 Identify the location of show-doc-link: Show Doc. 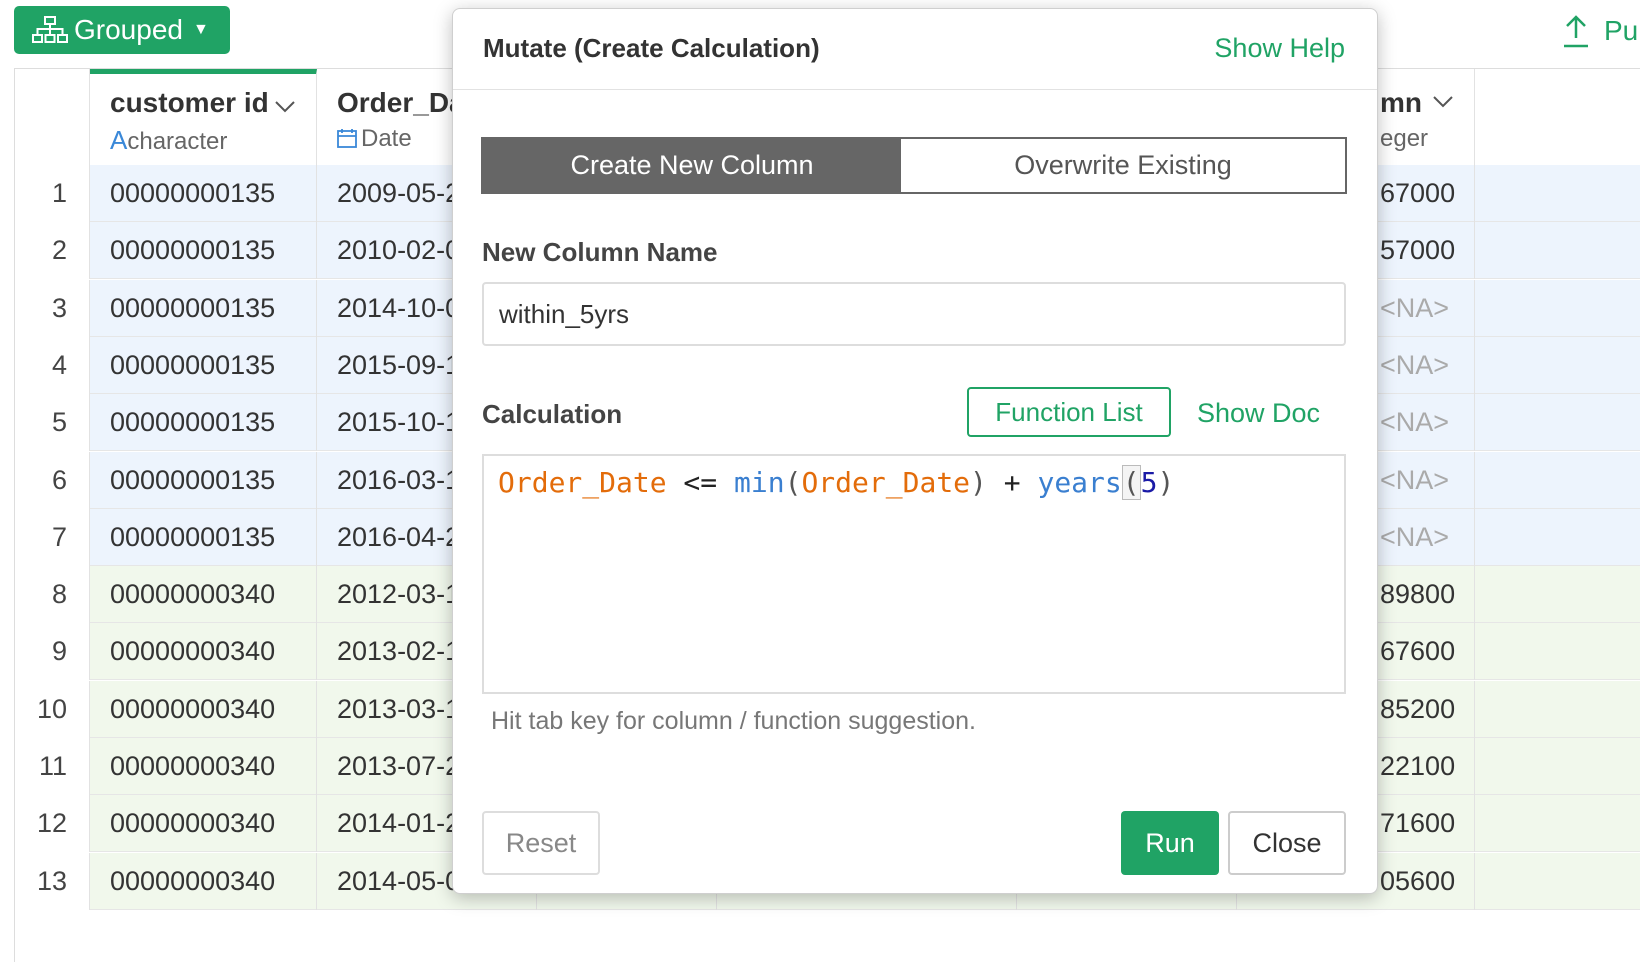
(1258, 413).